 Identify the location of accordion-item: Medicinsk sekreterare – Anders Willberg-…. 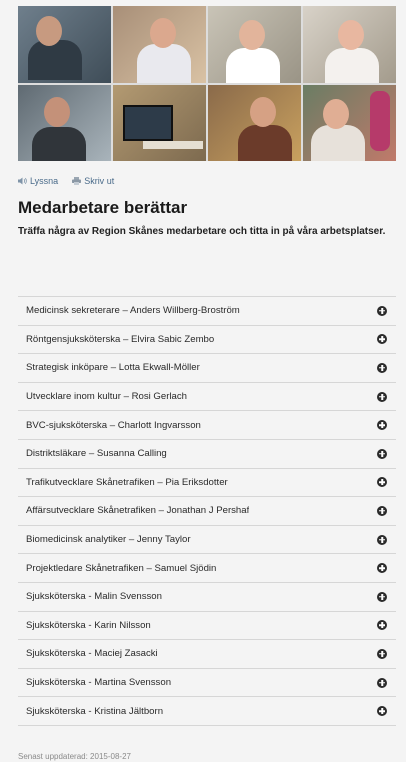
(207, 311).